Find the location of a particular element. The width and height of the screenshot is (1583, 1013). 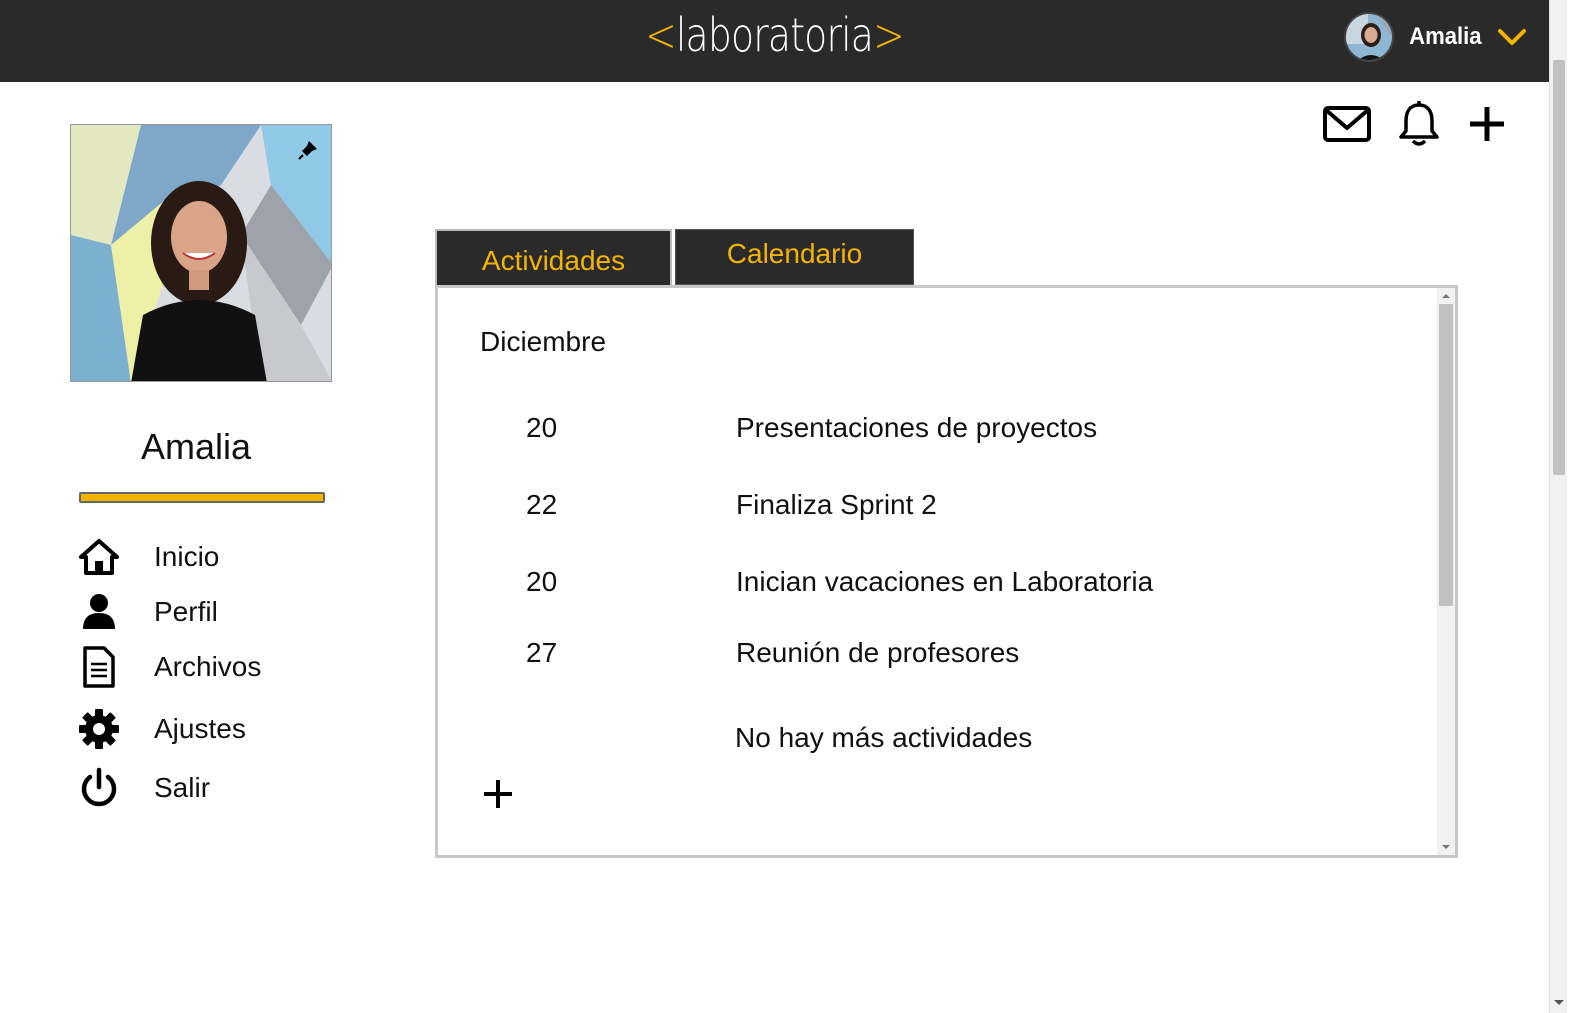

empty-message: No hay más actividades is located at coordinates (884, 737).